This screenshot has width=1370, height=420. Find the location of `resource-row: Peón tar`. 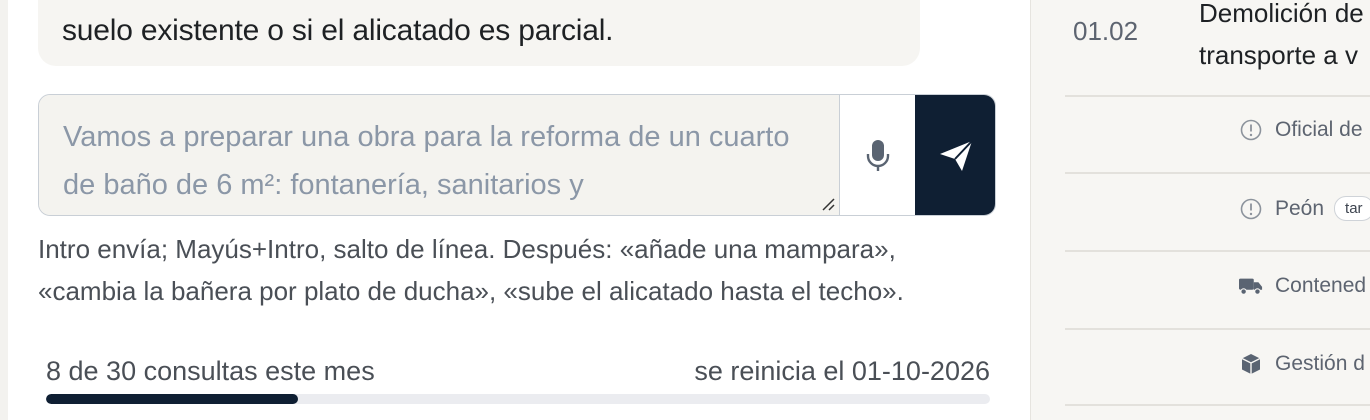

resource-row: Peón tar is located at coordinates (1304, 208).